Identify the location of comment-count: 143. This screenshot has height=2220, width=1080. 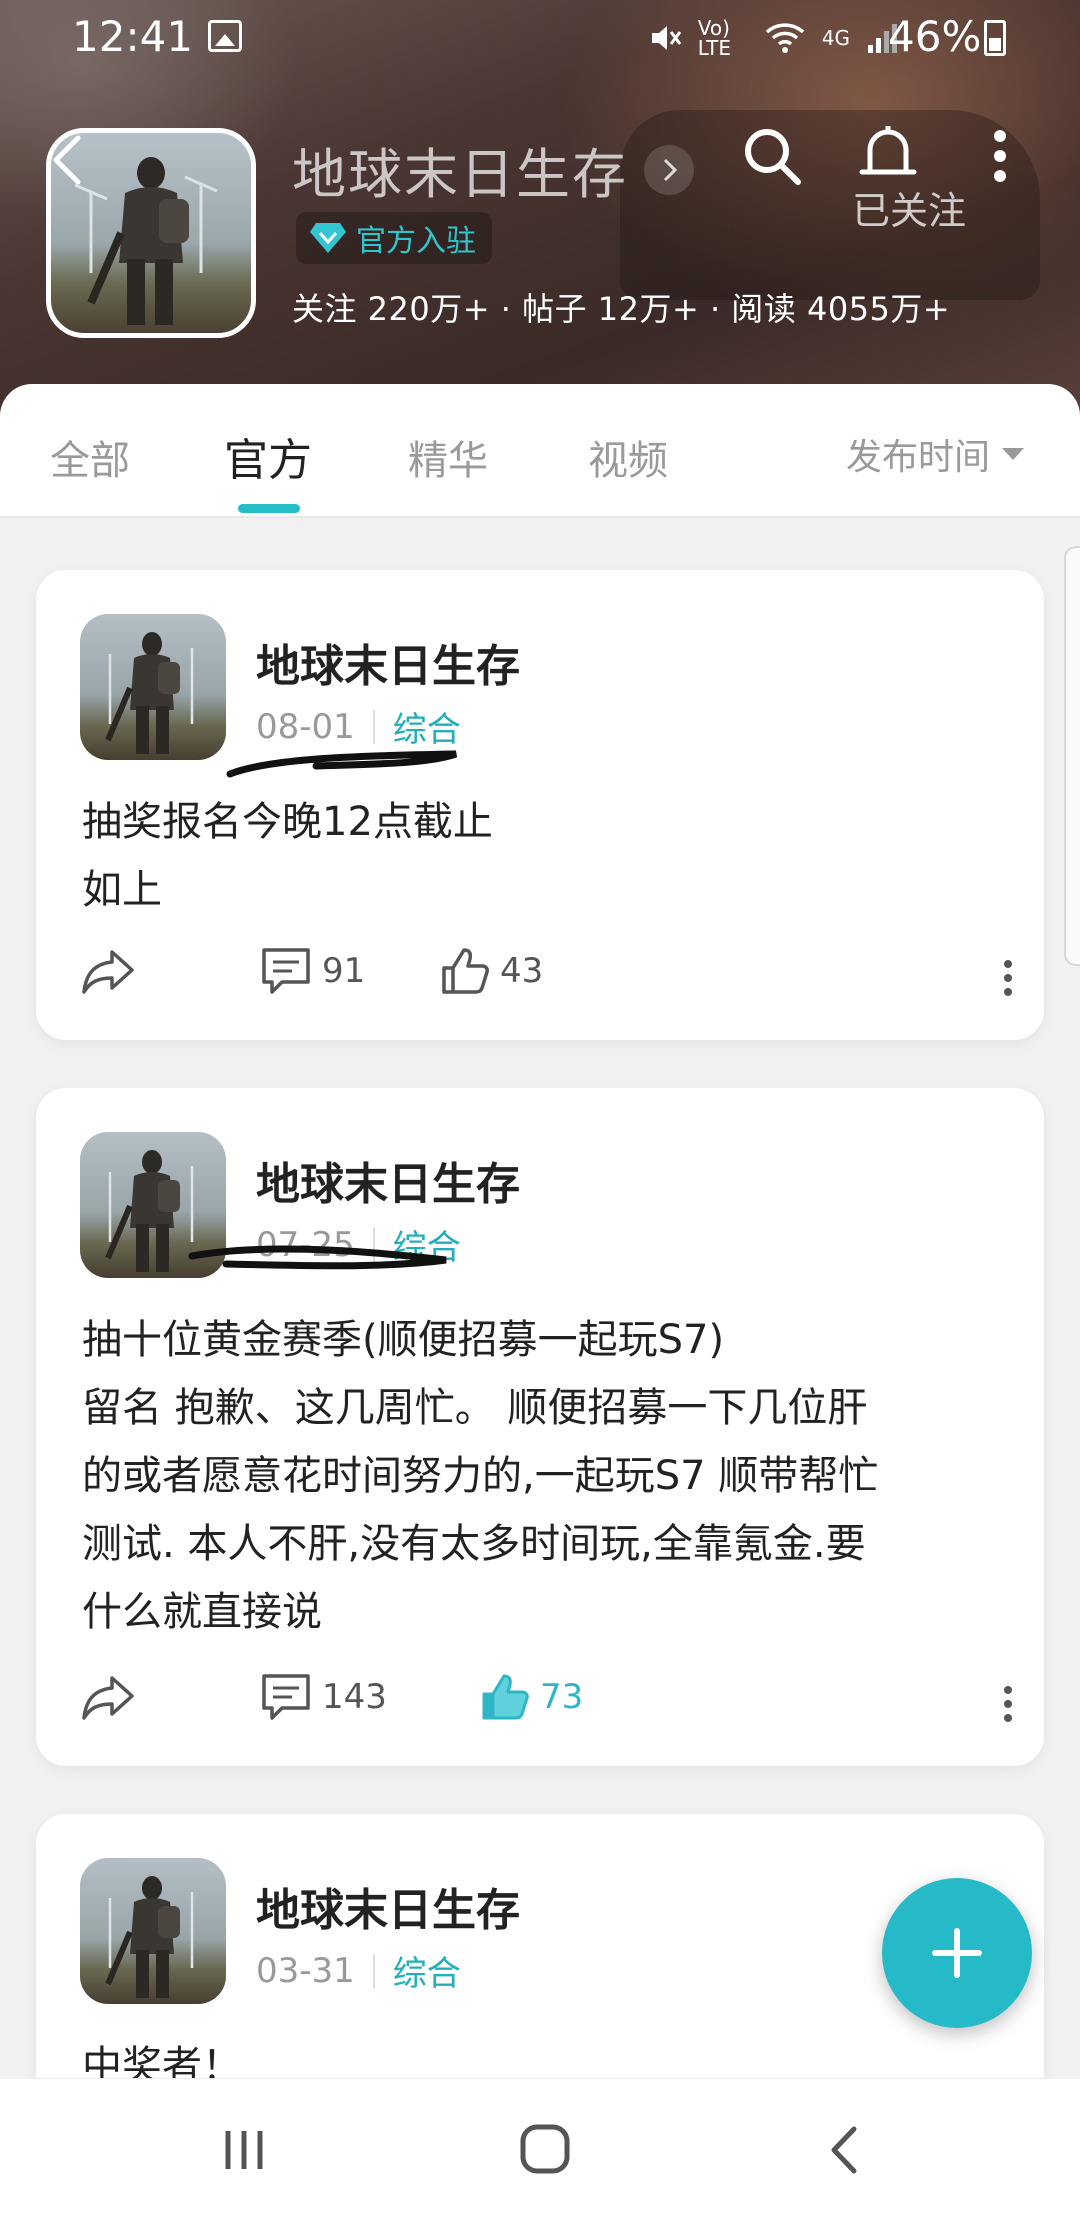
(354, 1697).